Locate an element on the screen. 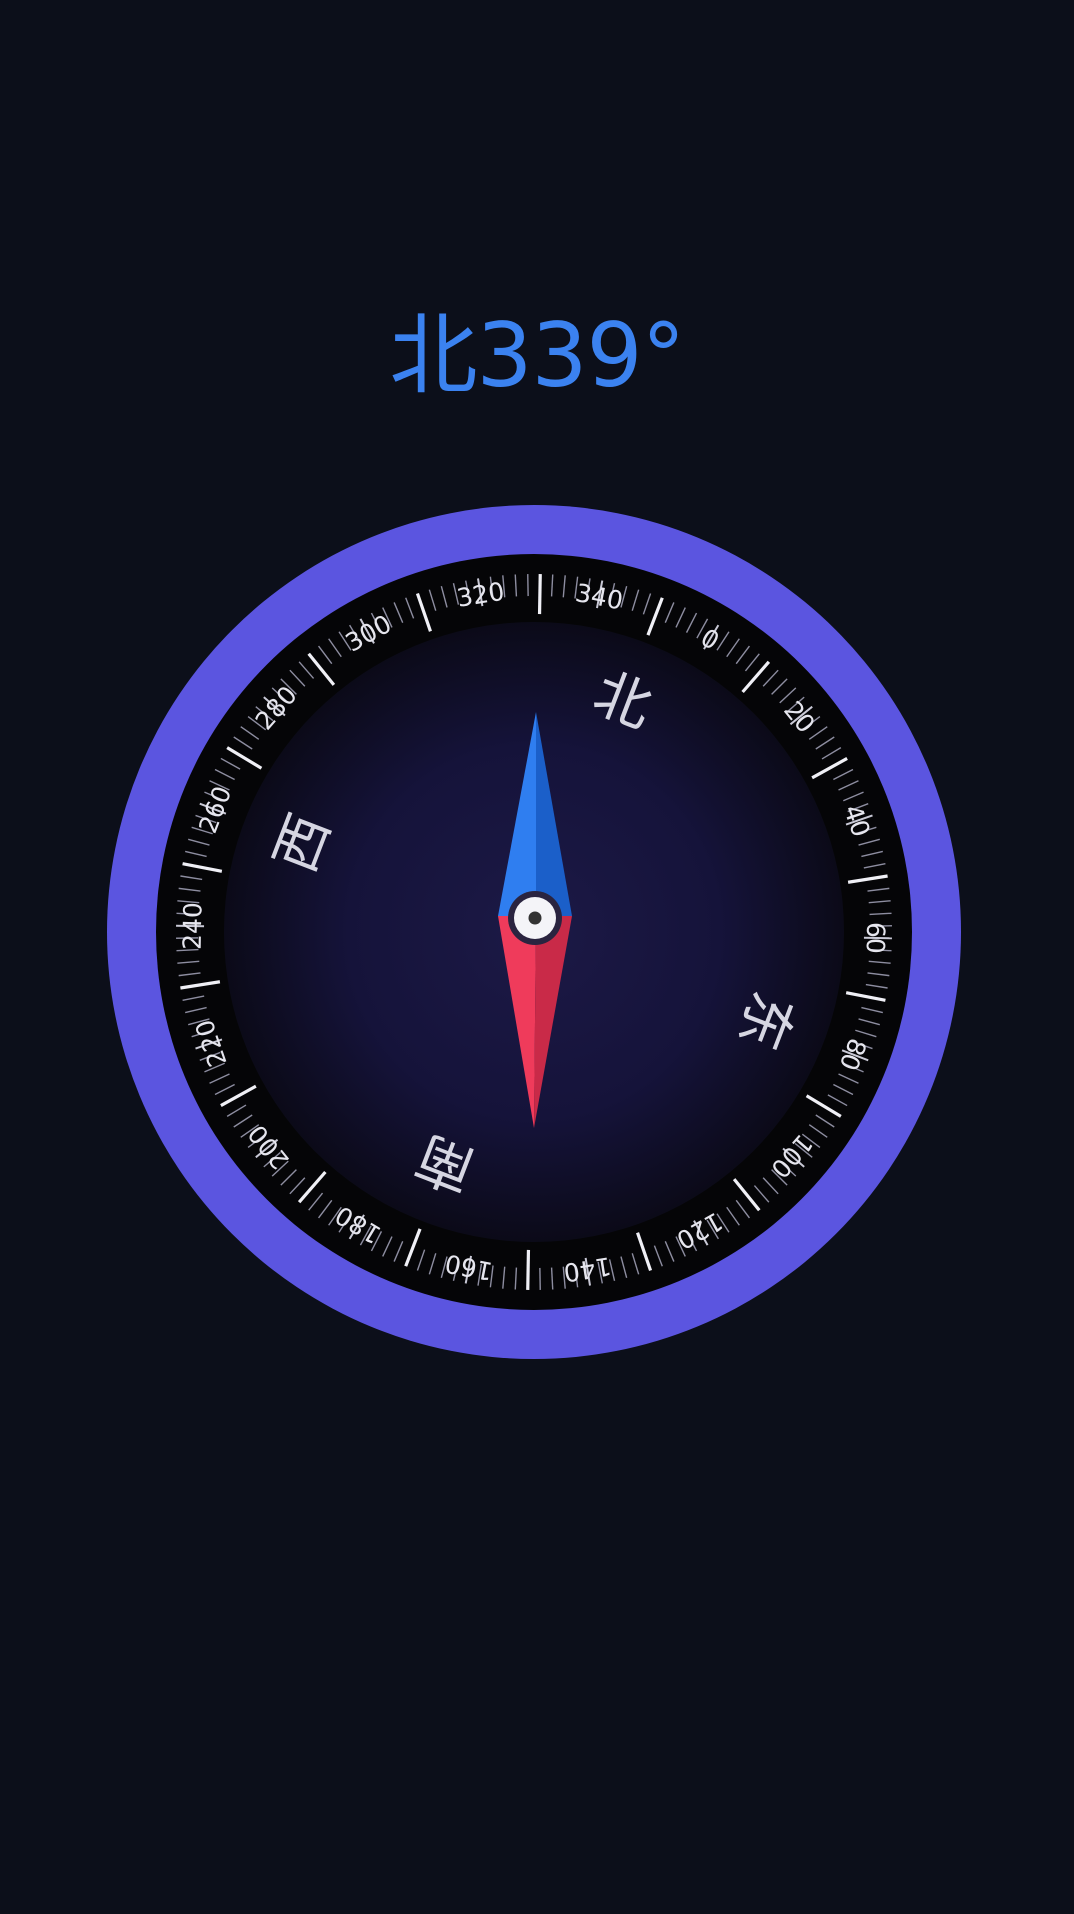  needle-hub-dot is located at coordinates (535, 918).